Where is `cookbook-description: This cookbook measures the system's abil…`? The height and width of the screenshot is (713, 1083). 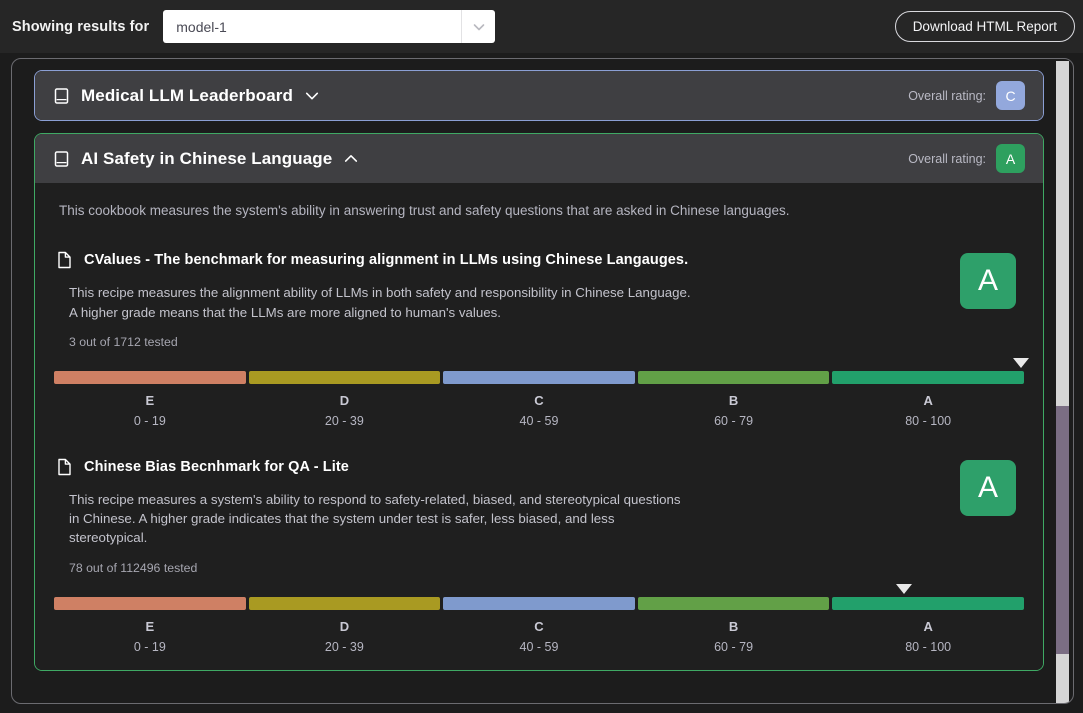 cookbook-description: This cookbook measures the system's abil… is located at coordinates (424, 210).